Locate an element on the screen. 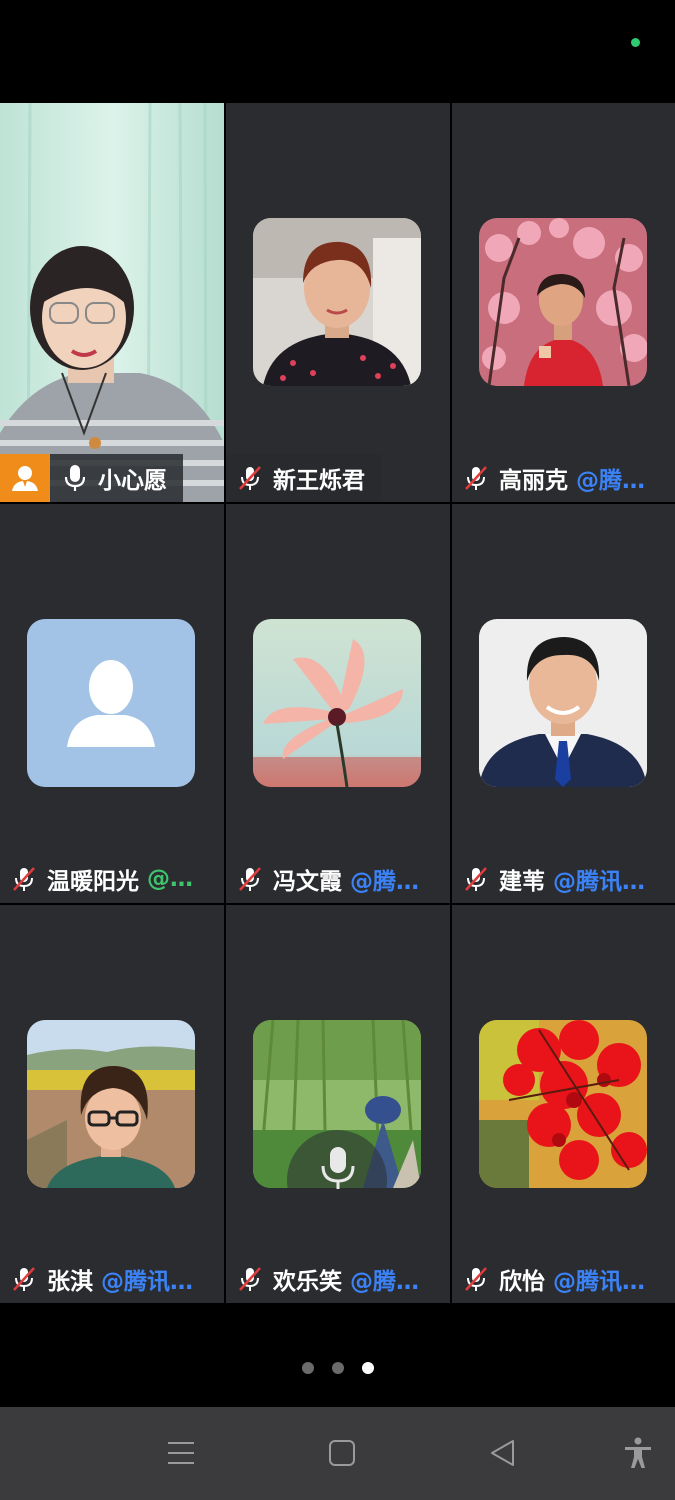 The width and height of the screenshot is (675, 1500). page-indicator is located at coordinates (337, 1368).